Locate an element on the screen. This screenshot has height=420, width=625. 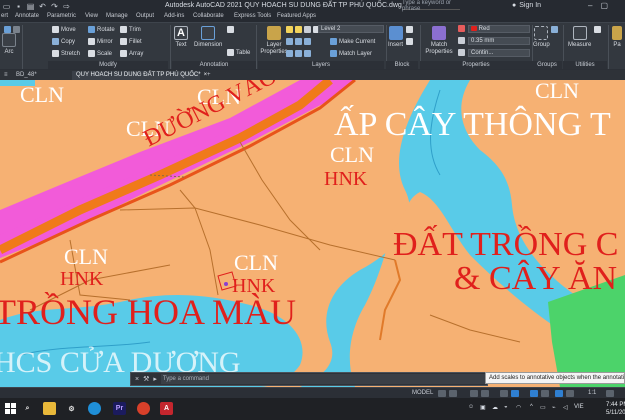
workspace-icon is located at coordinates (610, 393).